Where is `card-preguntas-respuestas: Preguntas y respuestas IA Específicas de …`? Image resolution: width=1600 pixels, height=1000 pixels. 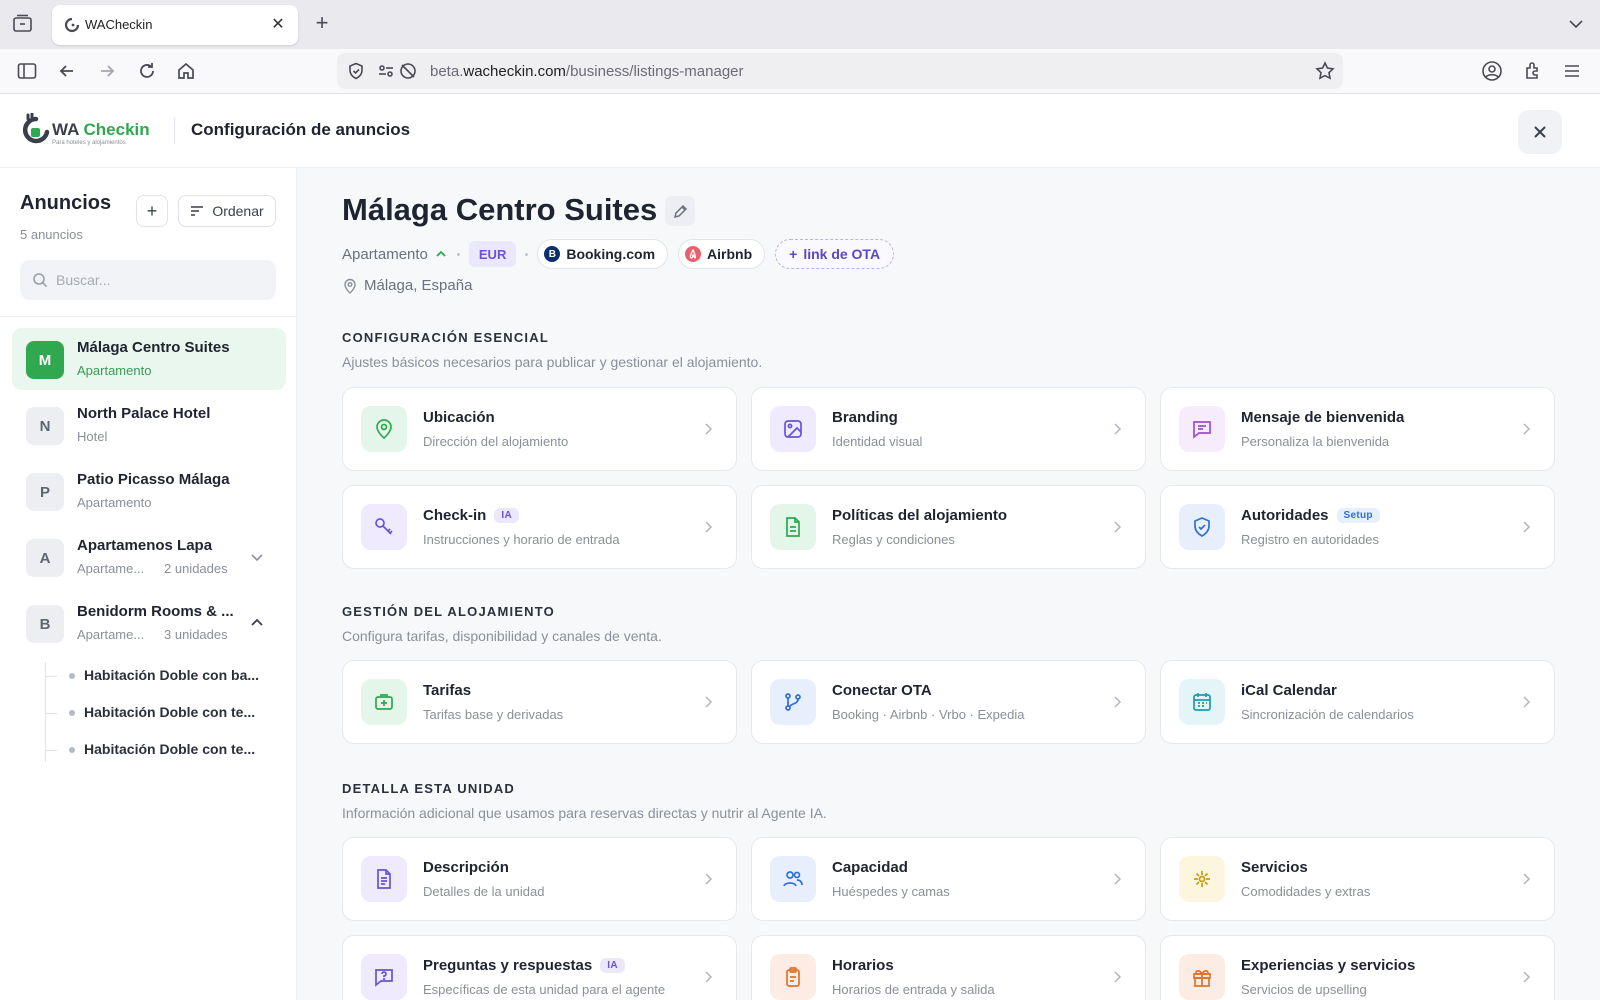
card-preguntas-respuestas: Preguntas y respuestas IA Específicas de … is located at coordinates (539, 967).